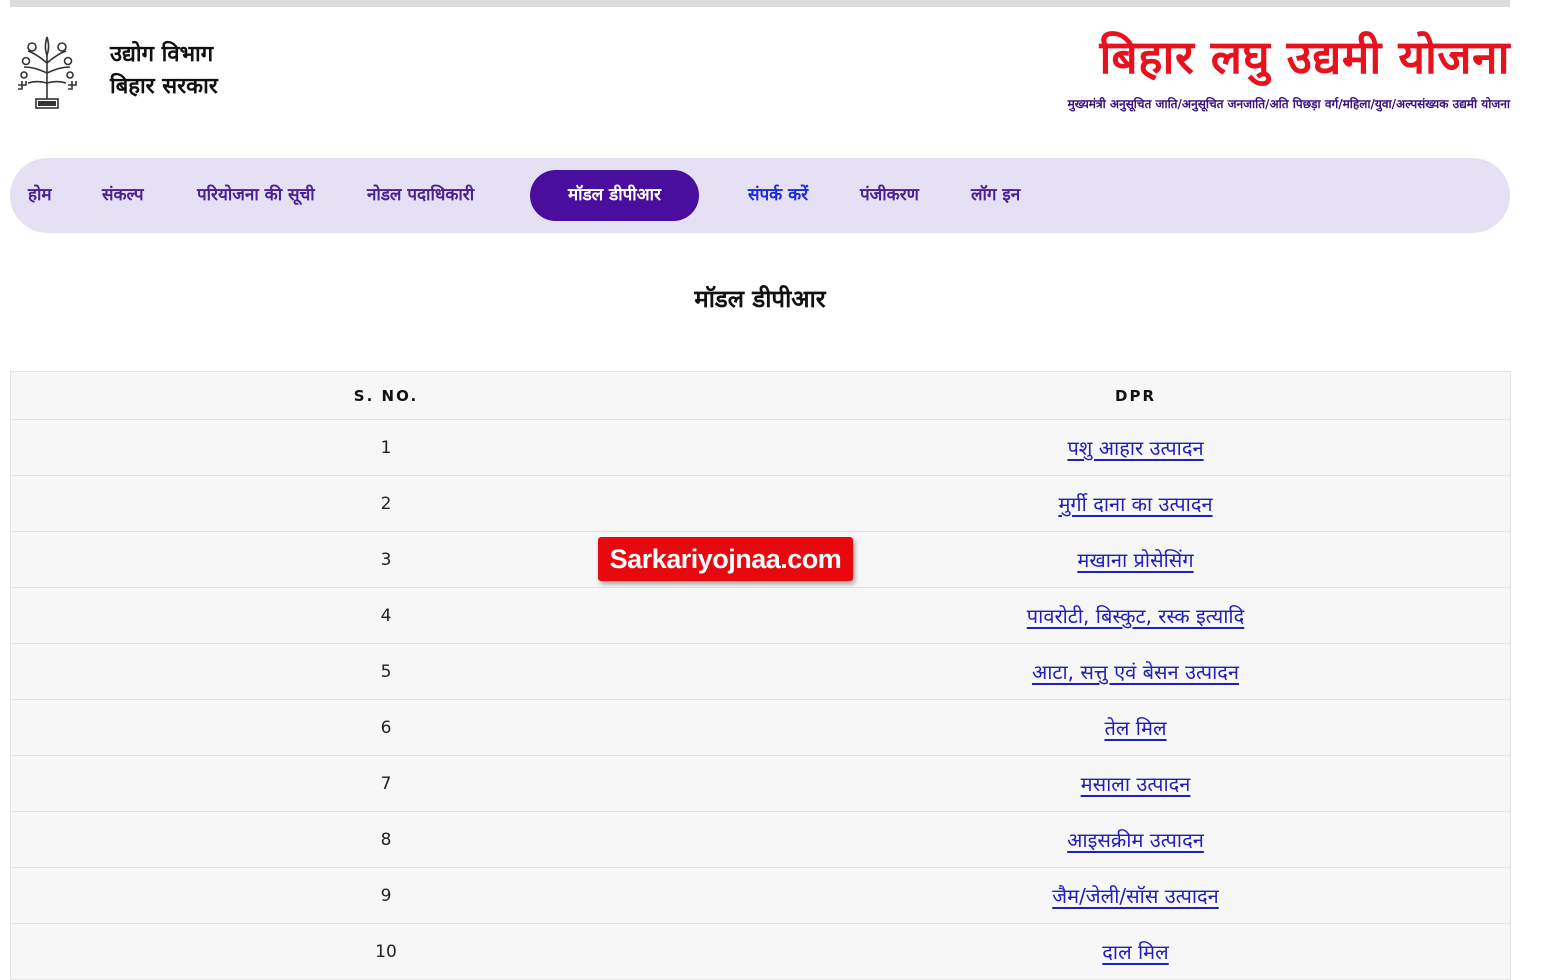  I want to click on department-name: उद्योग विभाग बिहार सरकार, so click(164, 71).